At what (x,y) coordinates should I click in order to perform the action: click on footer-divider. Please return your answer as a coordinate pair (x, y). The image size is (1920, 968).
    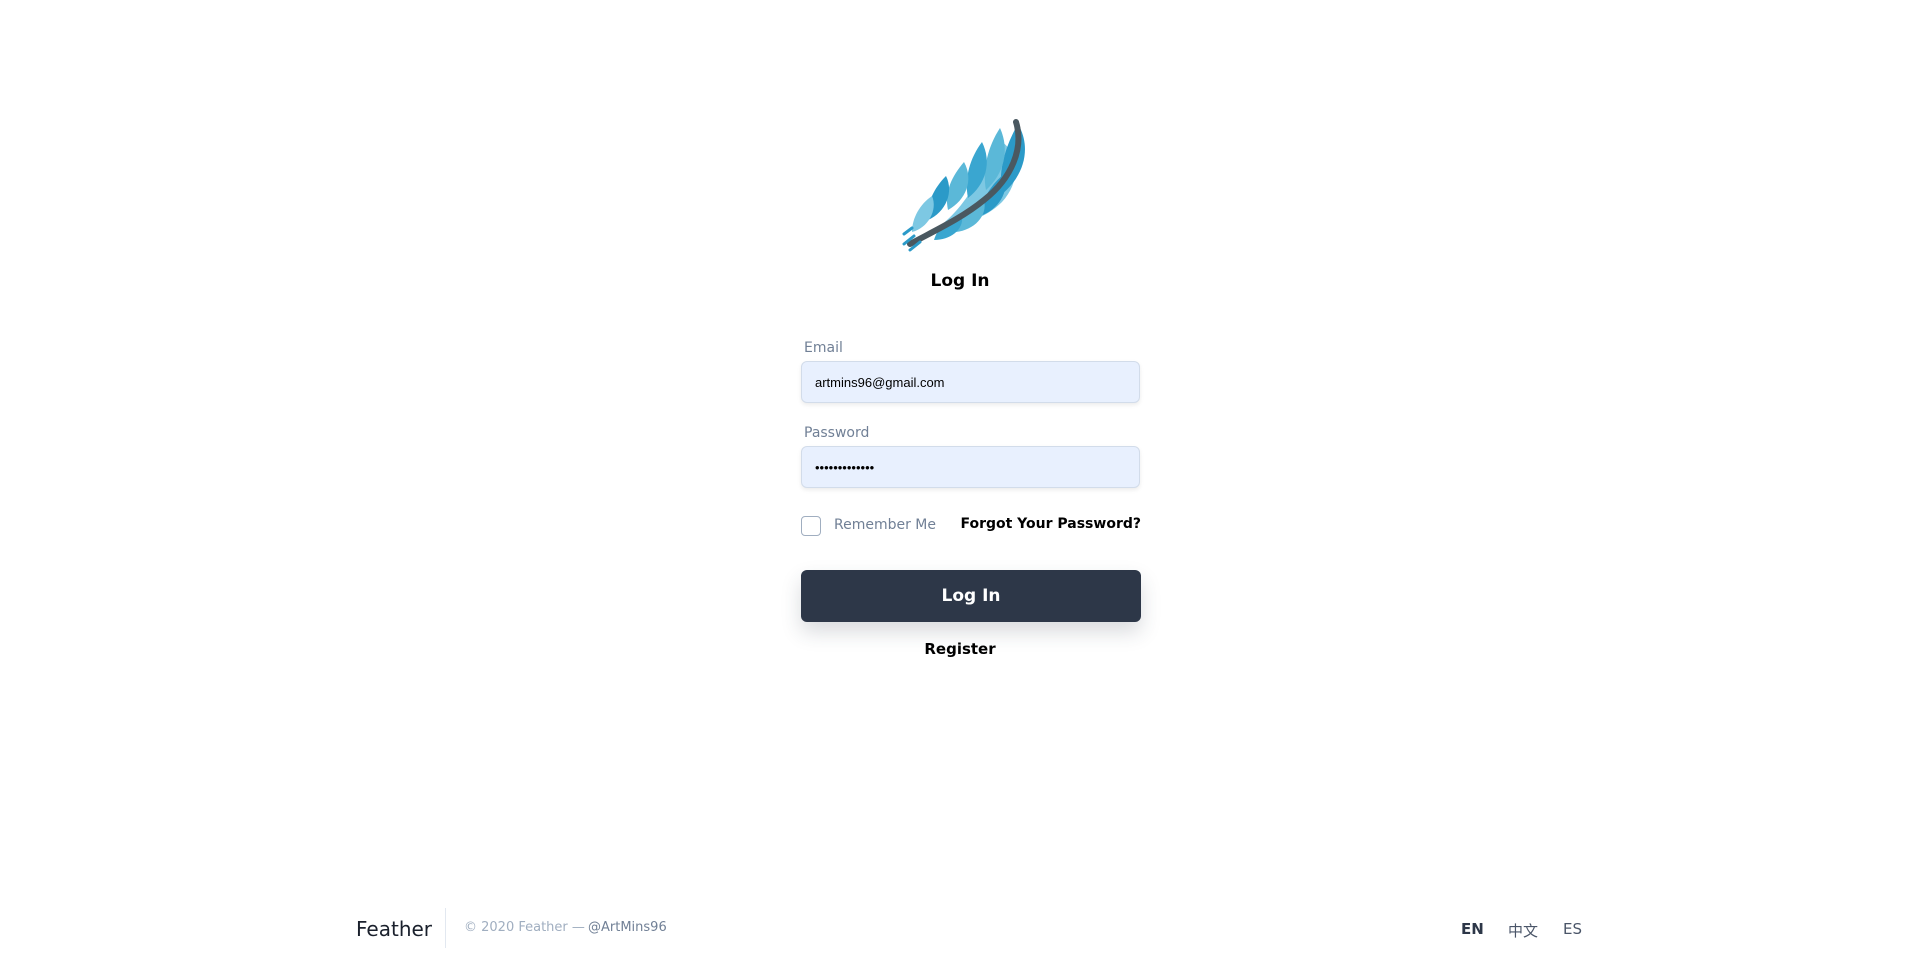
    Looking at the image, I should click on (445, 928).